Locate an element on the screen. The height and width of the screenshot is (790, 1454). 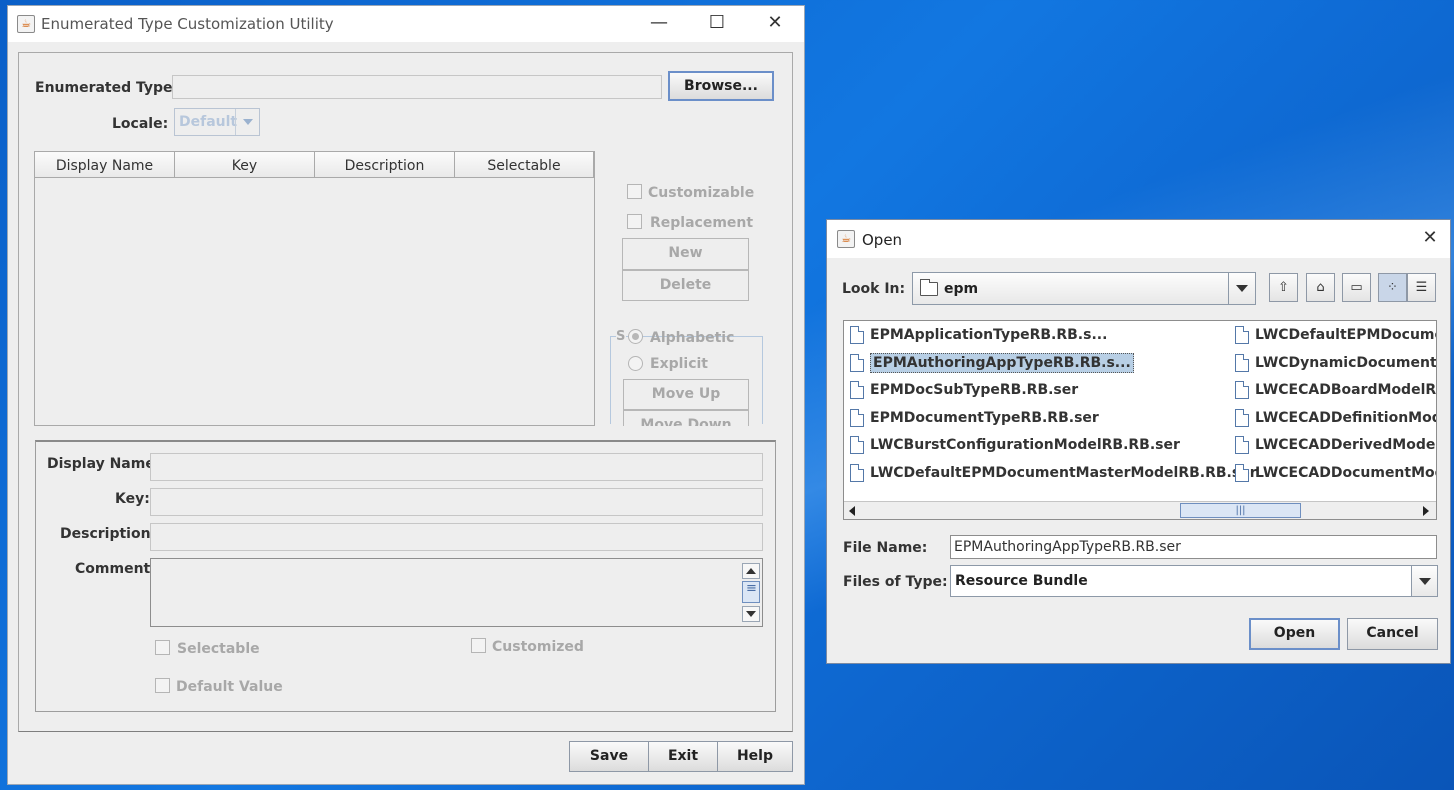
list-item: LWCECADBoardModelRB is located at coordinates (1332, 390).